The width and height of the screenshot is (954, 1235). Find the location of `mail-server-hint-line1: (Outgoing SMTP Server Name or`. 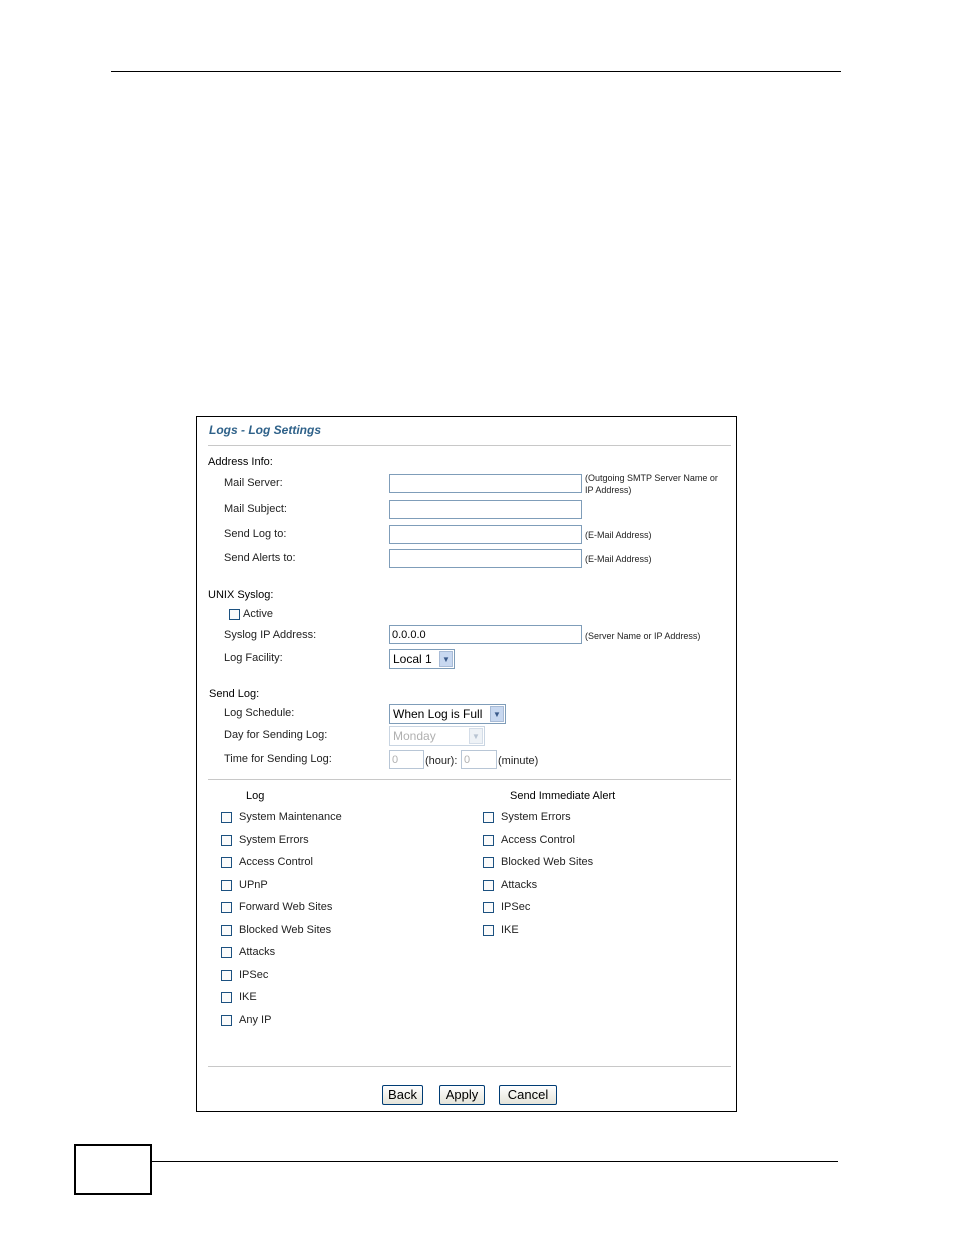

mail-server-hint-line1: (Outgoing SMTP Server Name or is located at coordinates (651, 478).